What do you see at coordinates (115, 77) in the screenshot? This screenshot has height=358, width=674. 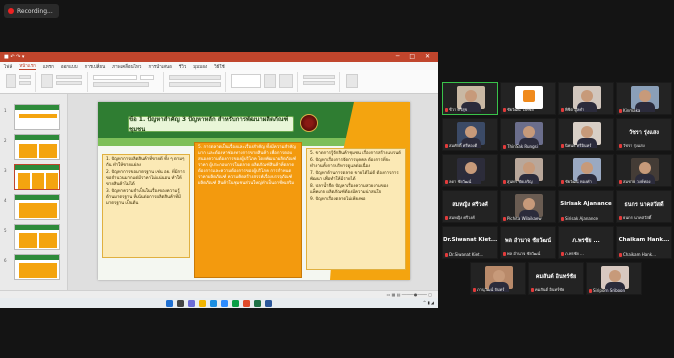 I see `font-name-select` at bounding box center [115, 77].